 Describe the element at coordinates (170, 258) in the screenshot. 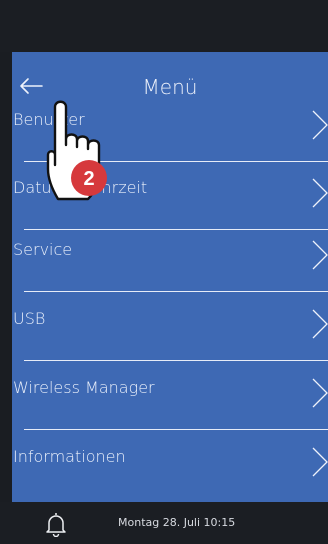

I see `menu-item-service: Service` at that location.